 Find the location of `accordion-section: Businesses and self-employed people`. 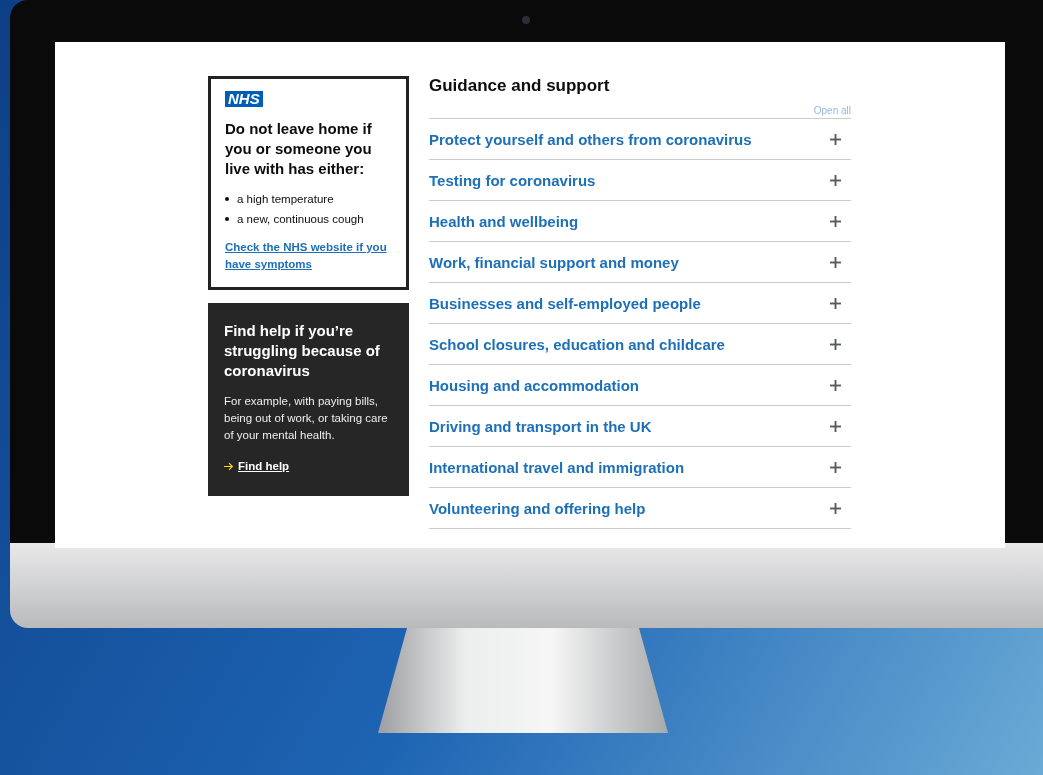

accordion-section: Businesses and self-employed people is located at coordinates (640, 303).